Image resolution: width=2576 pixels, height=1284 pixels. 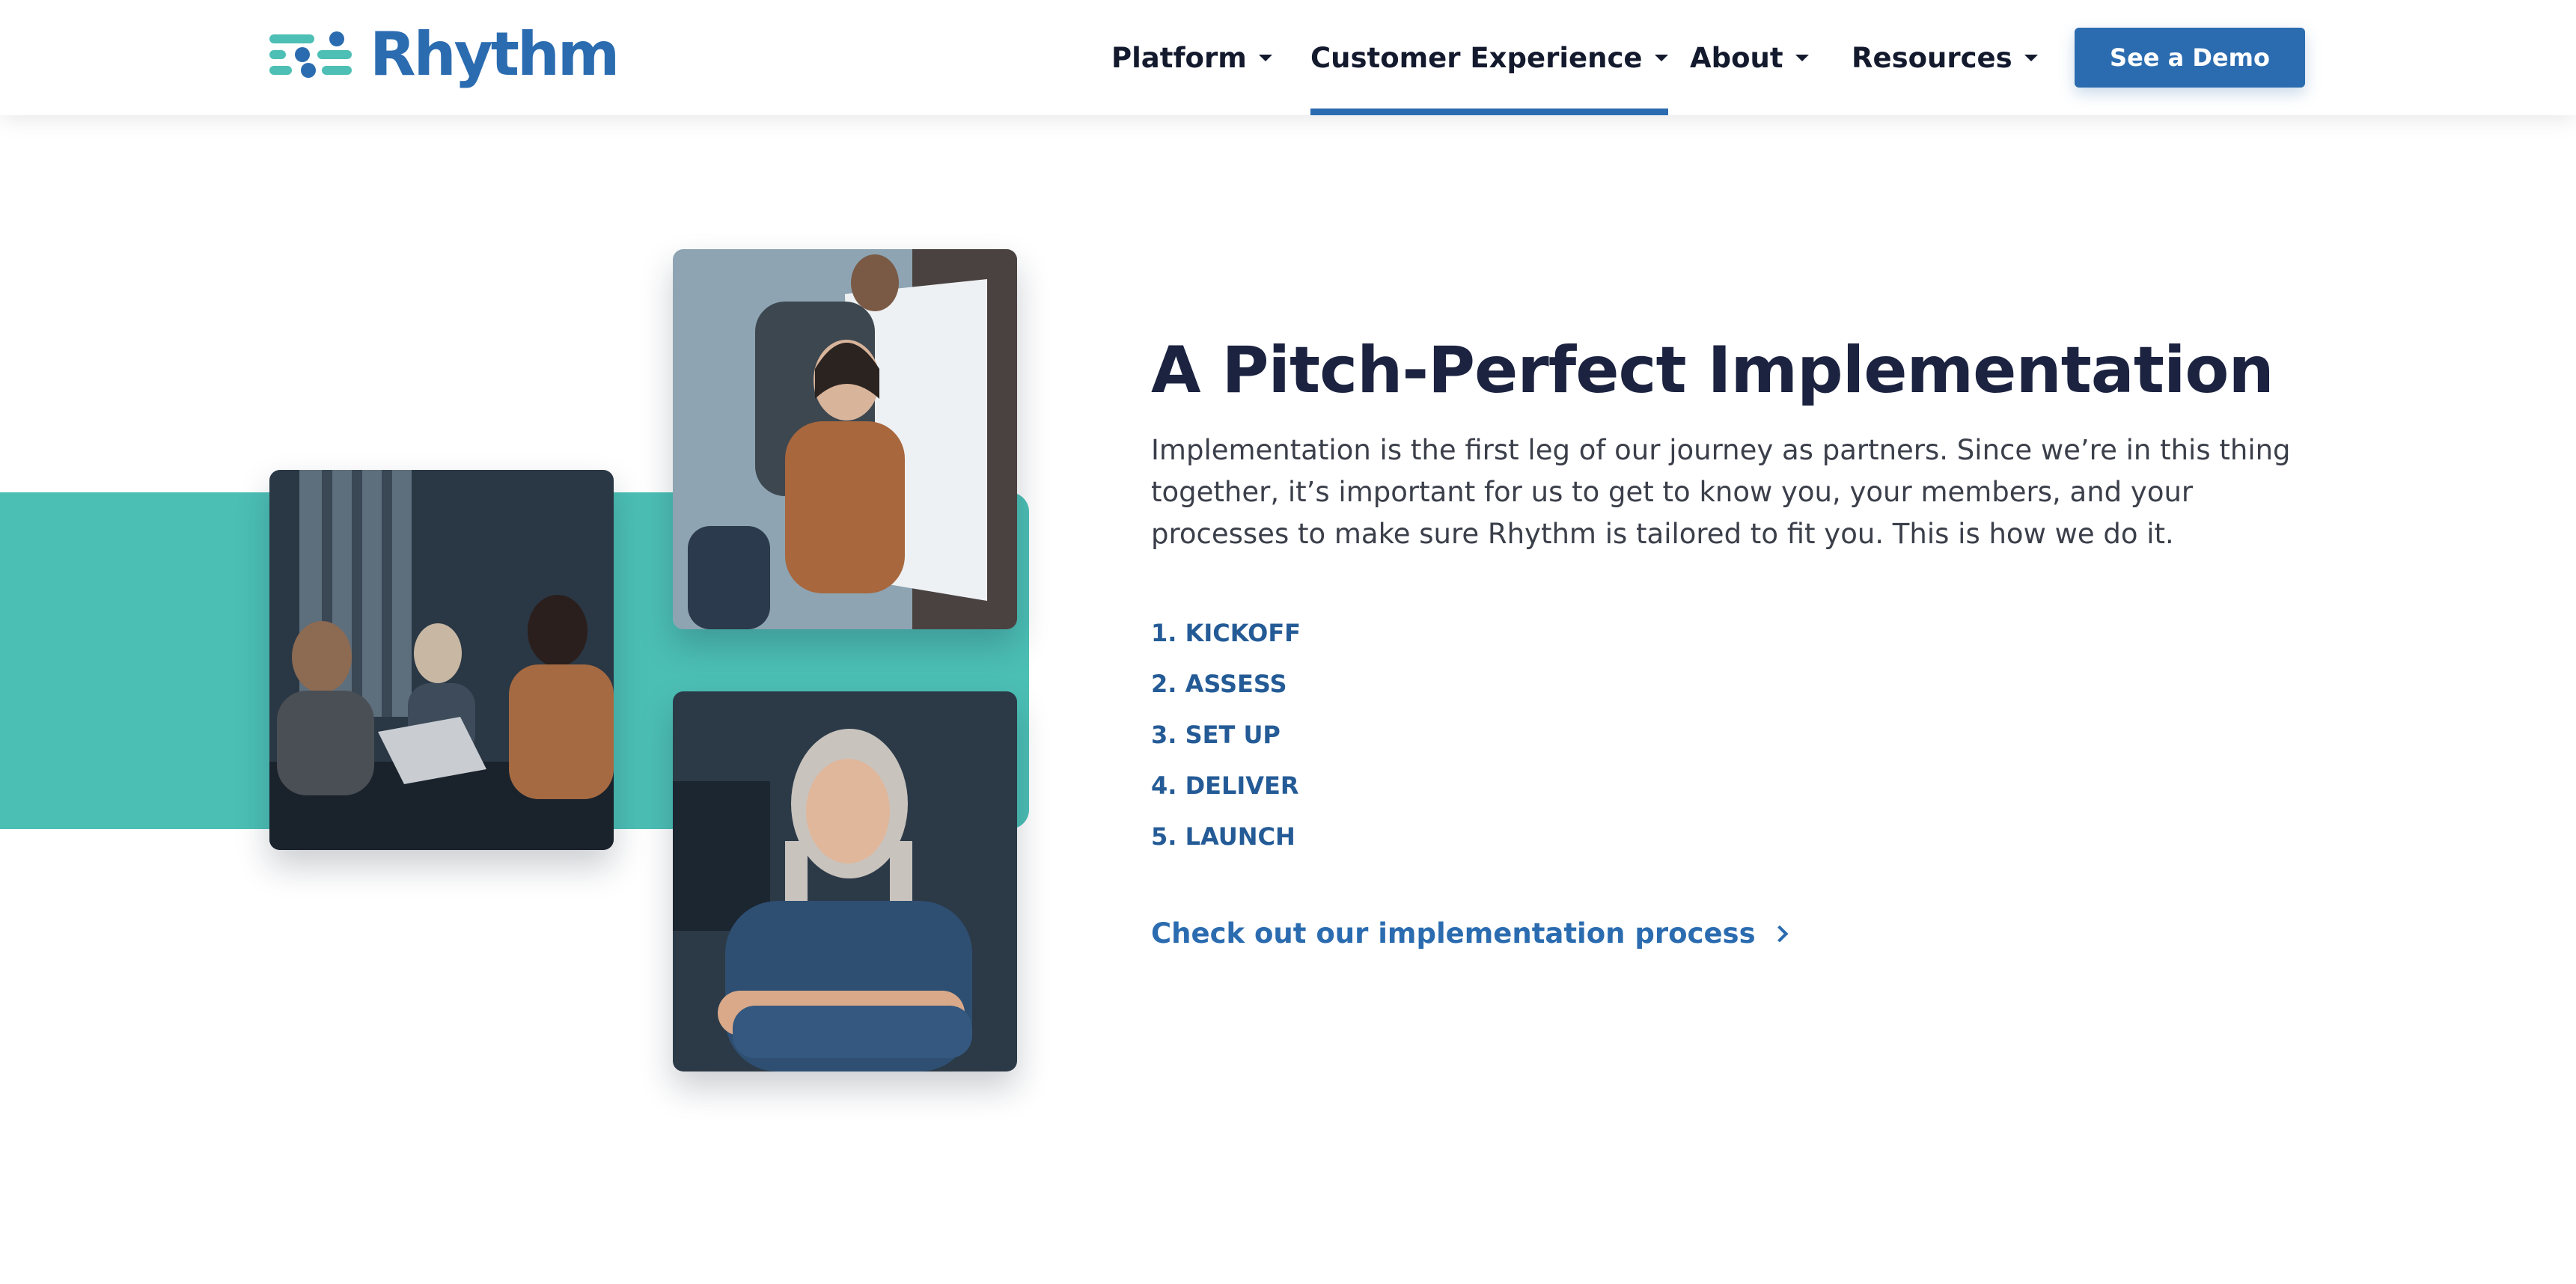 I want to click on section-headline: A Pitch-Perfect Implementation, so click(x=1712, y=370).